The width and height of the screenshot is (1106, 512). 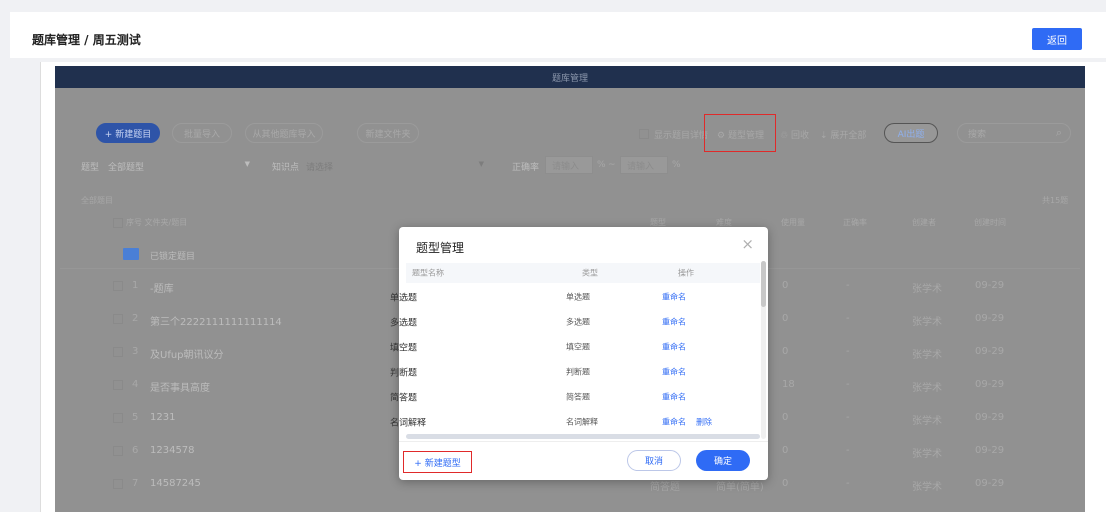 I want to click on row-number: 5, so click(x=135, y=417).